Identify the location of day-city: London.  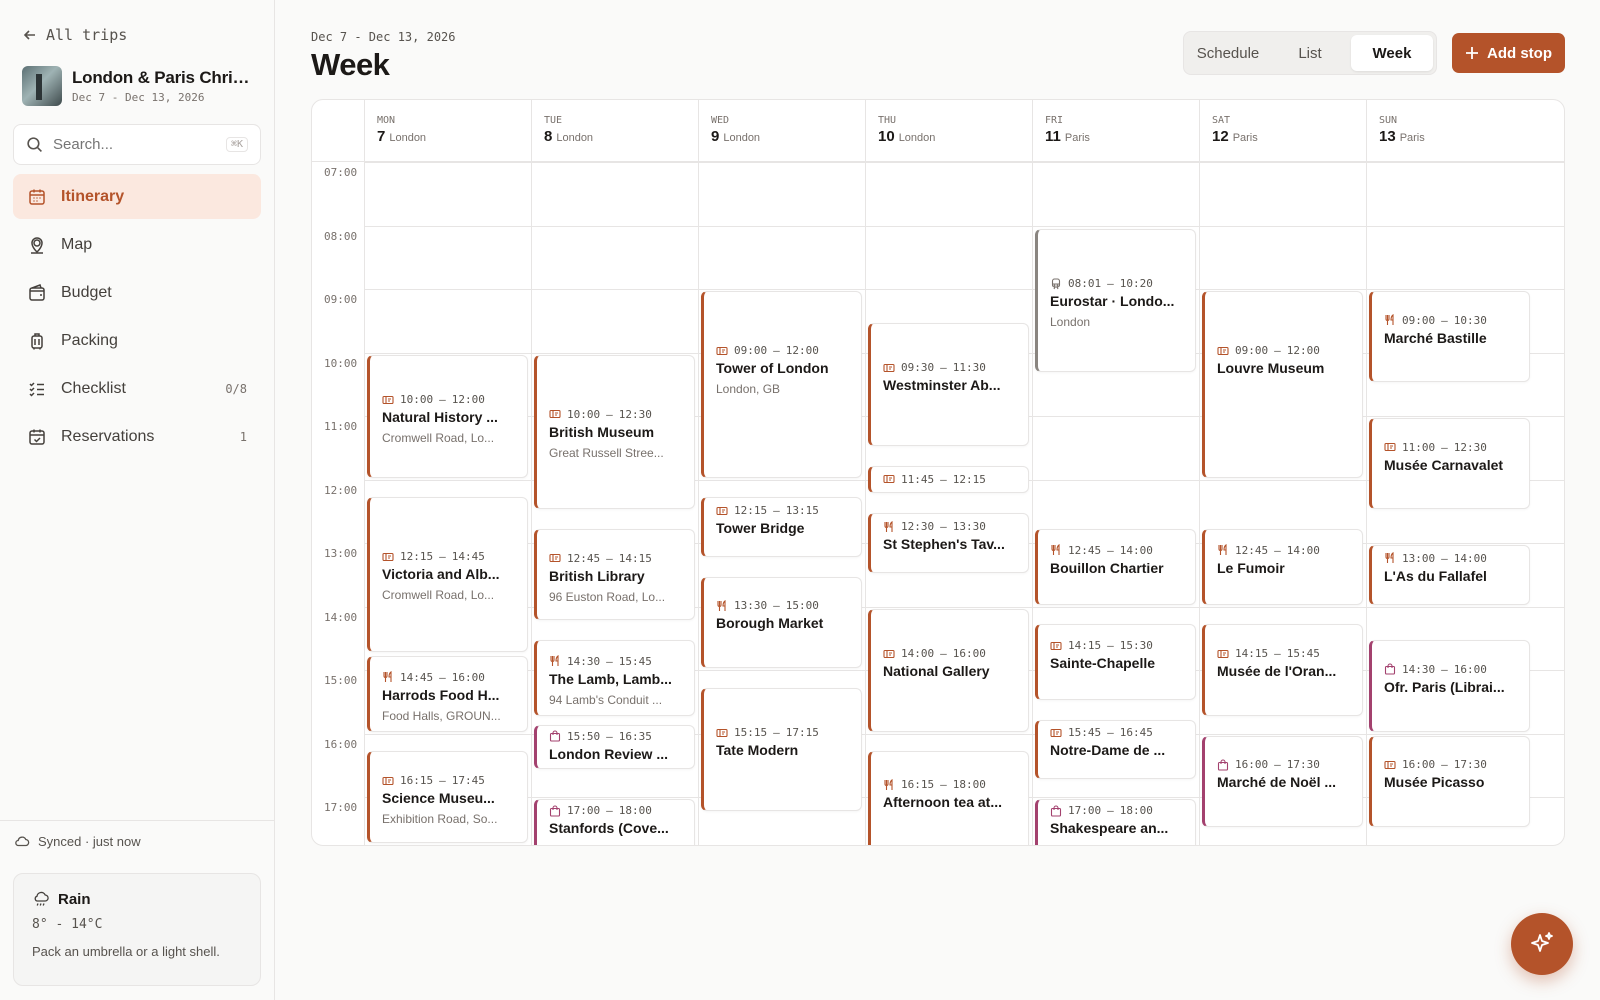
(742, 138).